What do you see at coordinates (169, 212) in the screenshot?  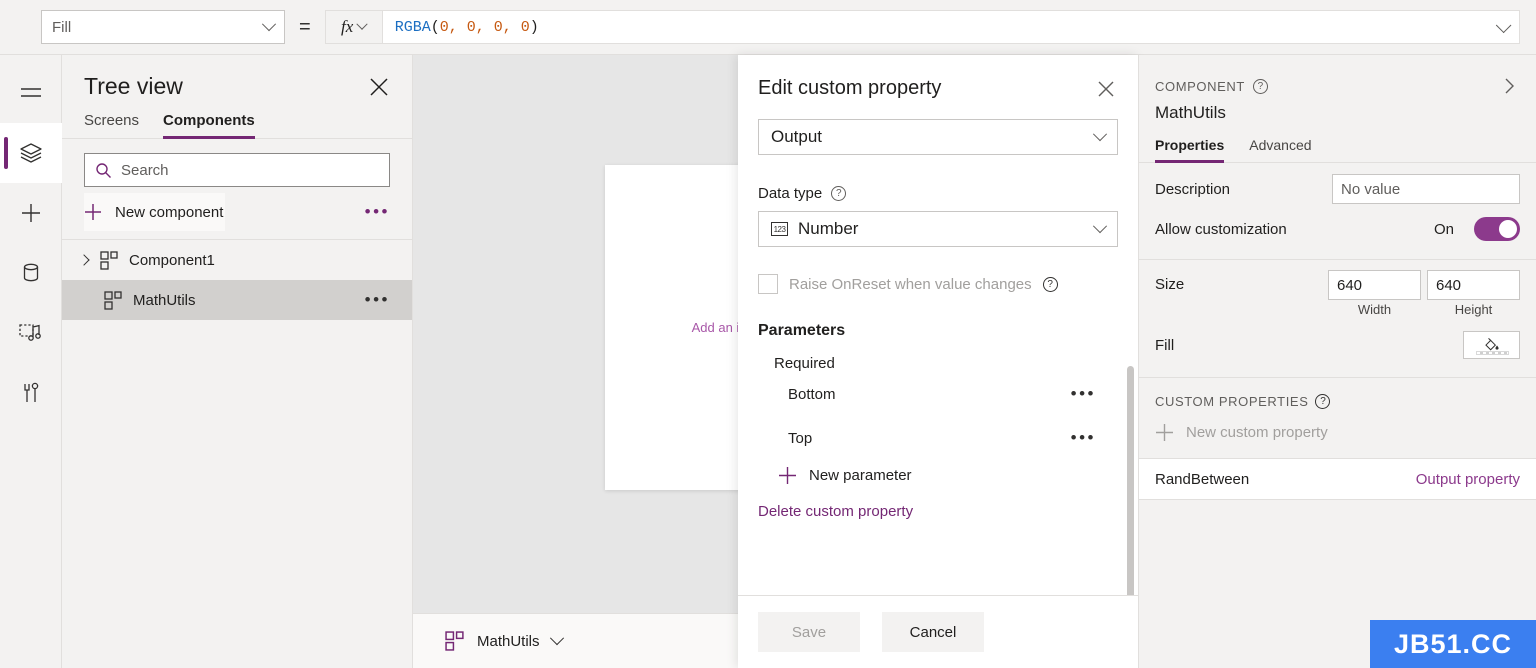 I see `new-component-label: New component` at bounding box center [169, 212].